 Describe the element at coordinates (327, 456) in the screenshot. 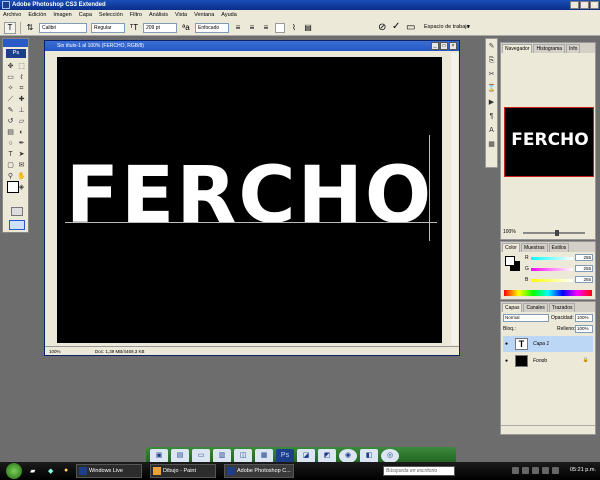

I see `app-launcher-icon: ◩` at that location.